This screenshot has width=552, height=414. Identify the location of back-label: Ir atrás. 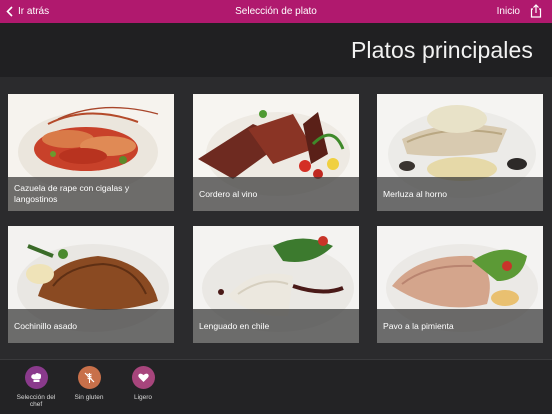
(34, 11).